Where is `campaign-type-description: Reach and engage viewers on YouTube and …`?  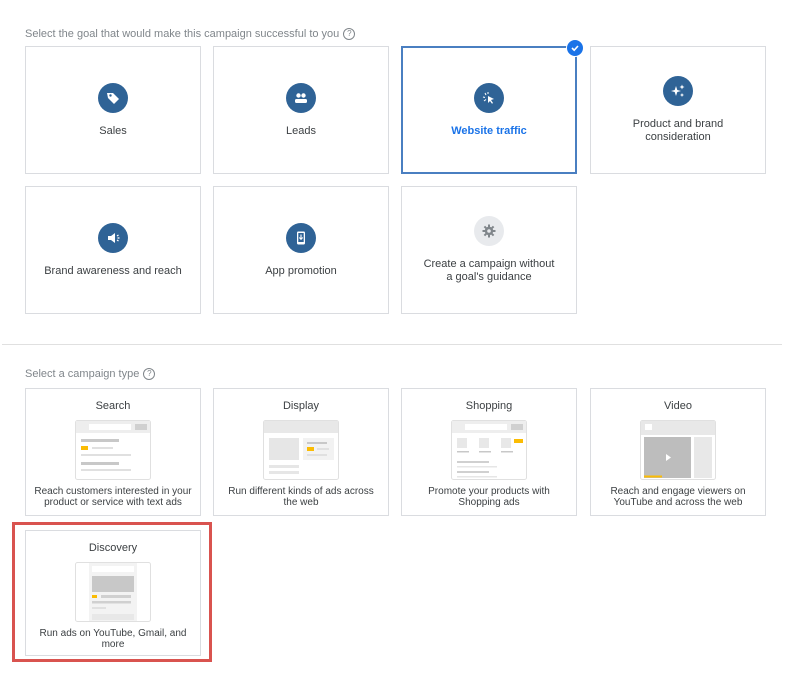 campaign-type-description: Reach and engage viewers on YouTube and … is located at coordinates (678, 497).